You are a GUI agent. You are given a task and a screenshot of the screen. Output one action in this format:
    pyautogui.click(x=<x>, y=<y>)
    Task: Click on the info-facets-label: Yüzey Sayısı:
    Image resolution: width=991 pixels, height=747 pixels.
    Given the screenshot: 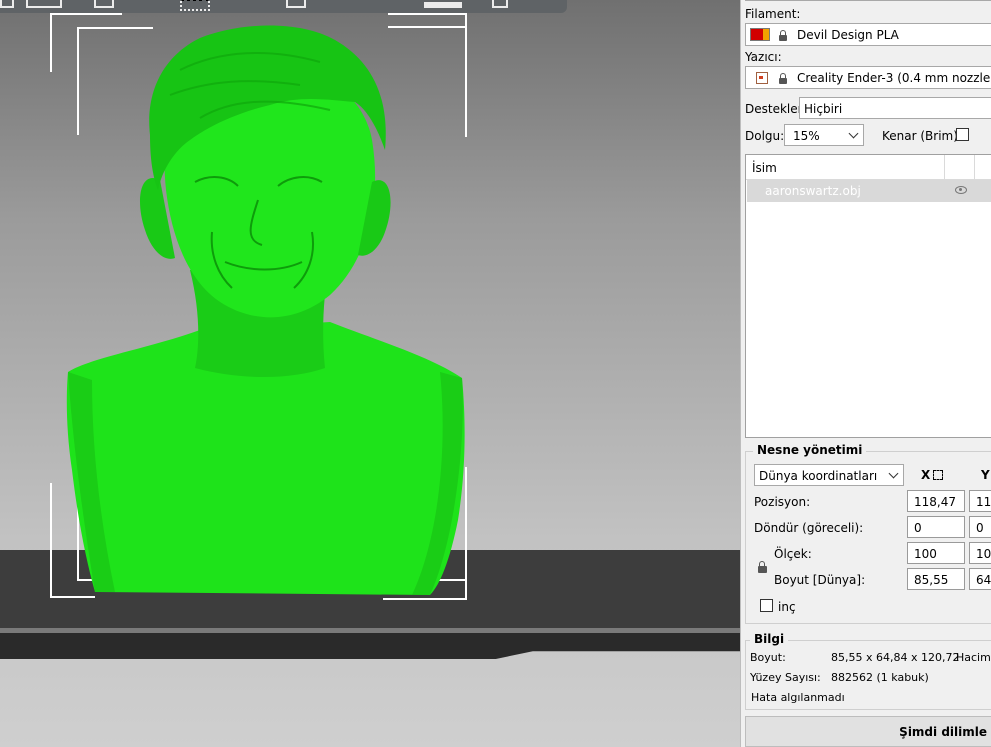 What is the action you would take?
    pyautogui.click(x=785, y=677)
    